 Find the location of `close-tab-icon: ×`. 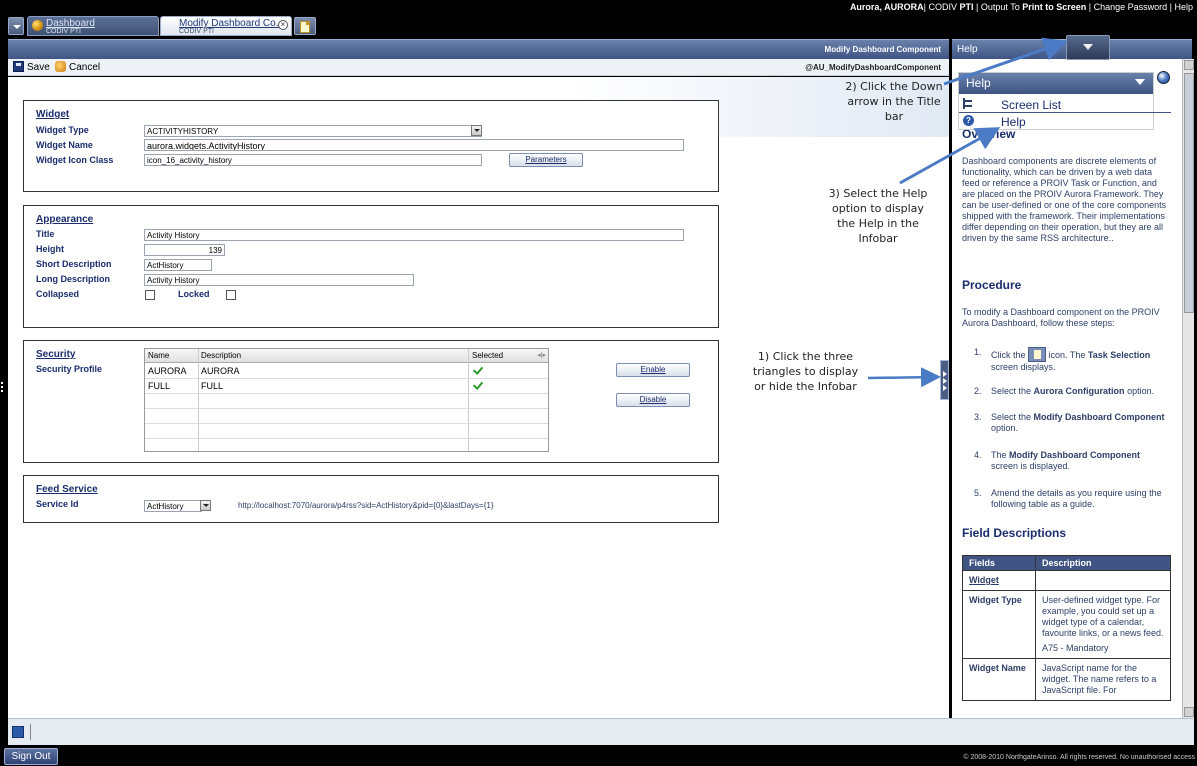

close-tab-icon: × is located at coordinates (283, 25).